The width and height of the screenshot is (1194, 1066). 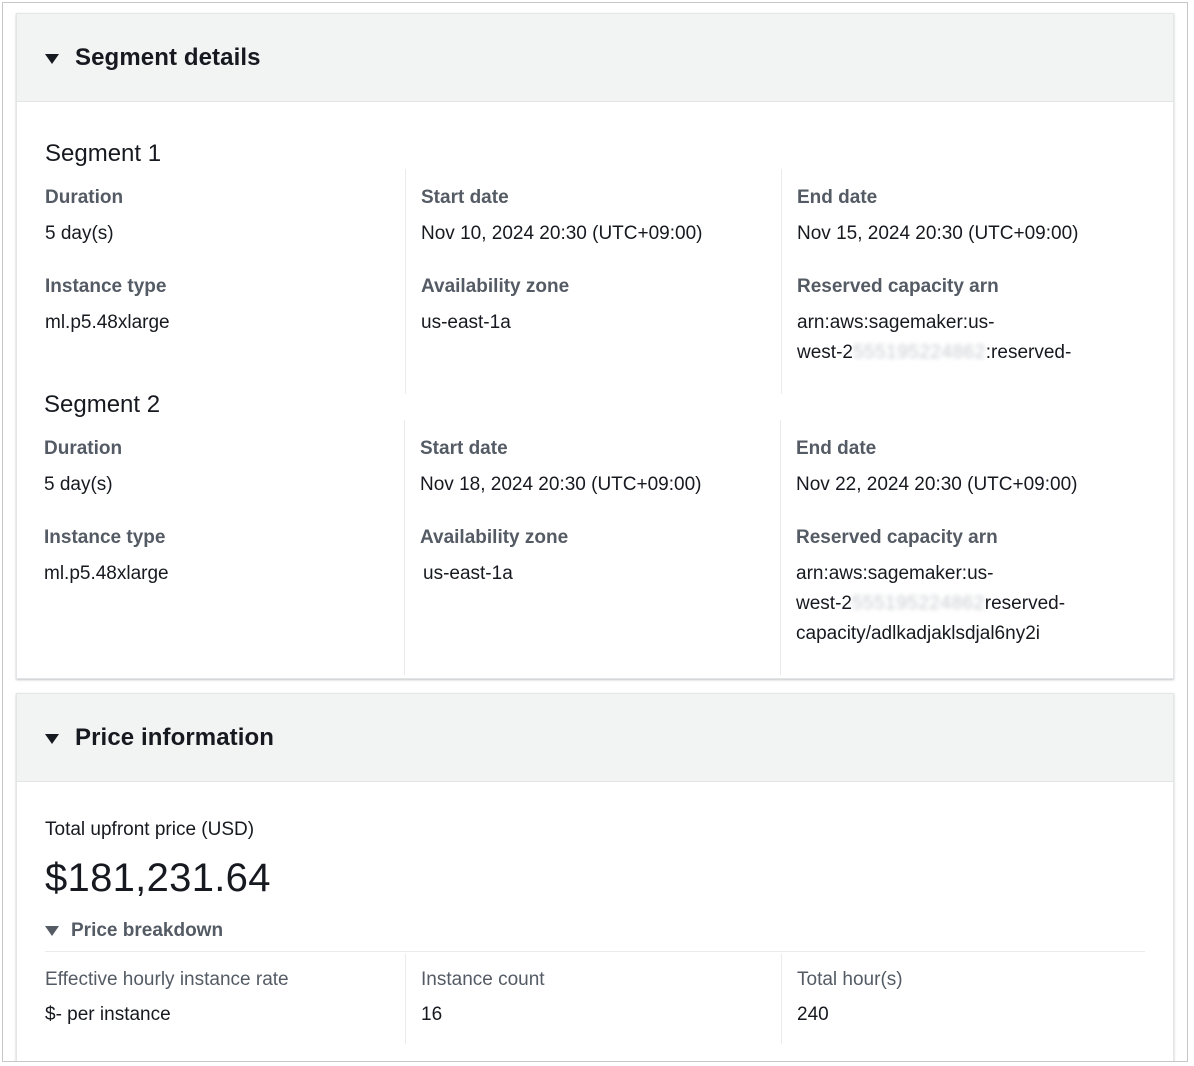 I want to click on start-date-value: Nov 10, 2024 20:30 (UTC+09:00), so click(x=562, y=233).